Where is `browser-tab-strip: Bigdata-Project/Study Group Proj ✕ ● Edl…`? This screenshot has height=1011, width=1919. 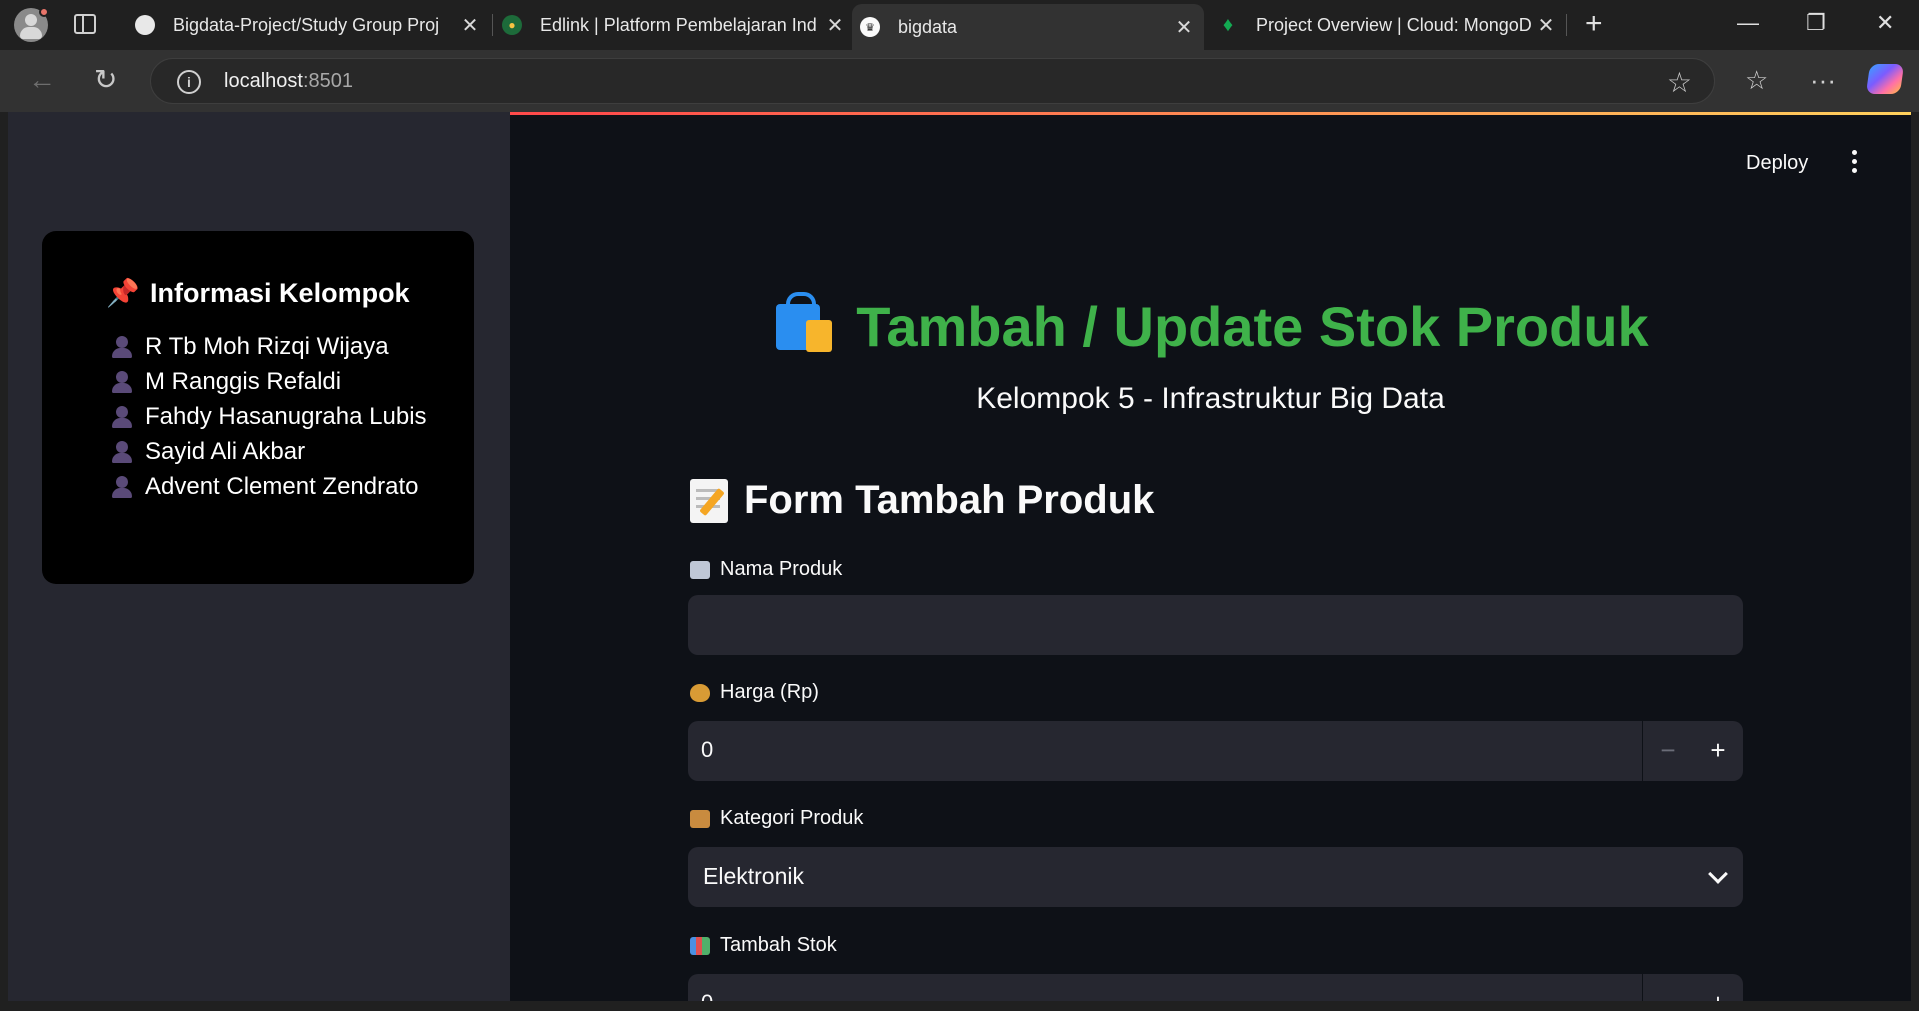 browser-tab-strip: Bigdata-Project/Study Group Proj ✕ ● Edl… is located at coordinates (959, 25).